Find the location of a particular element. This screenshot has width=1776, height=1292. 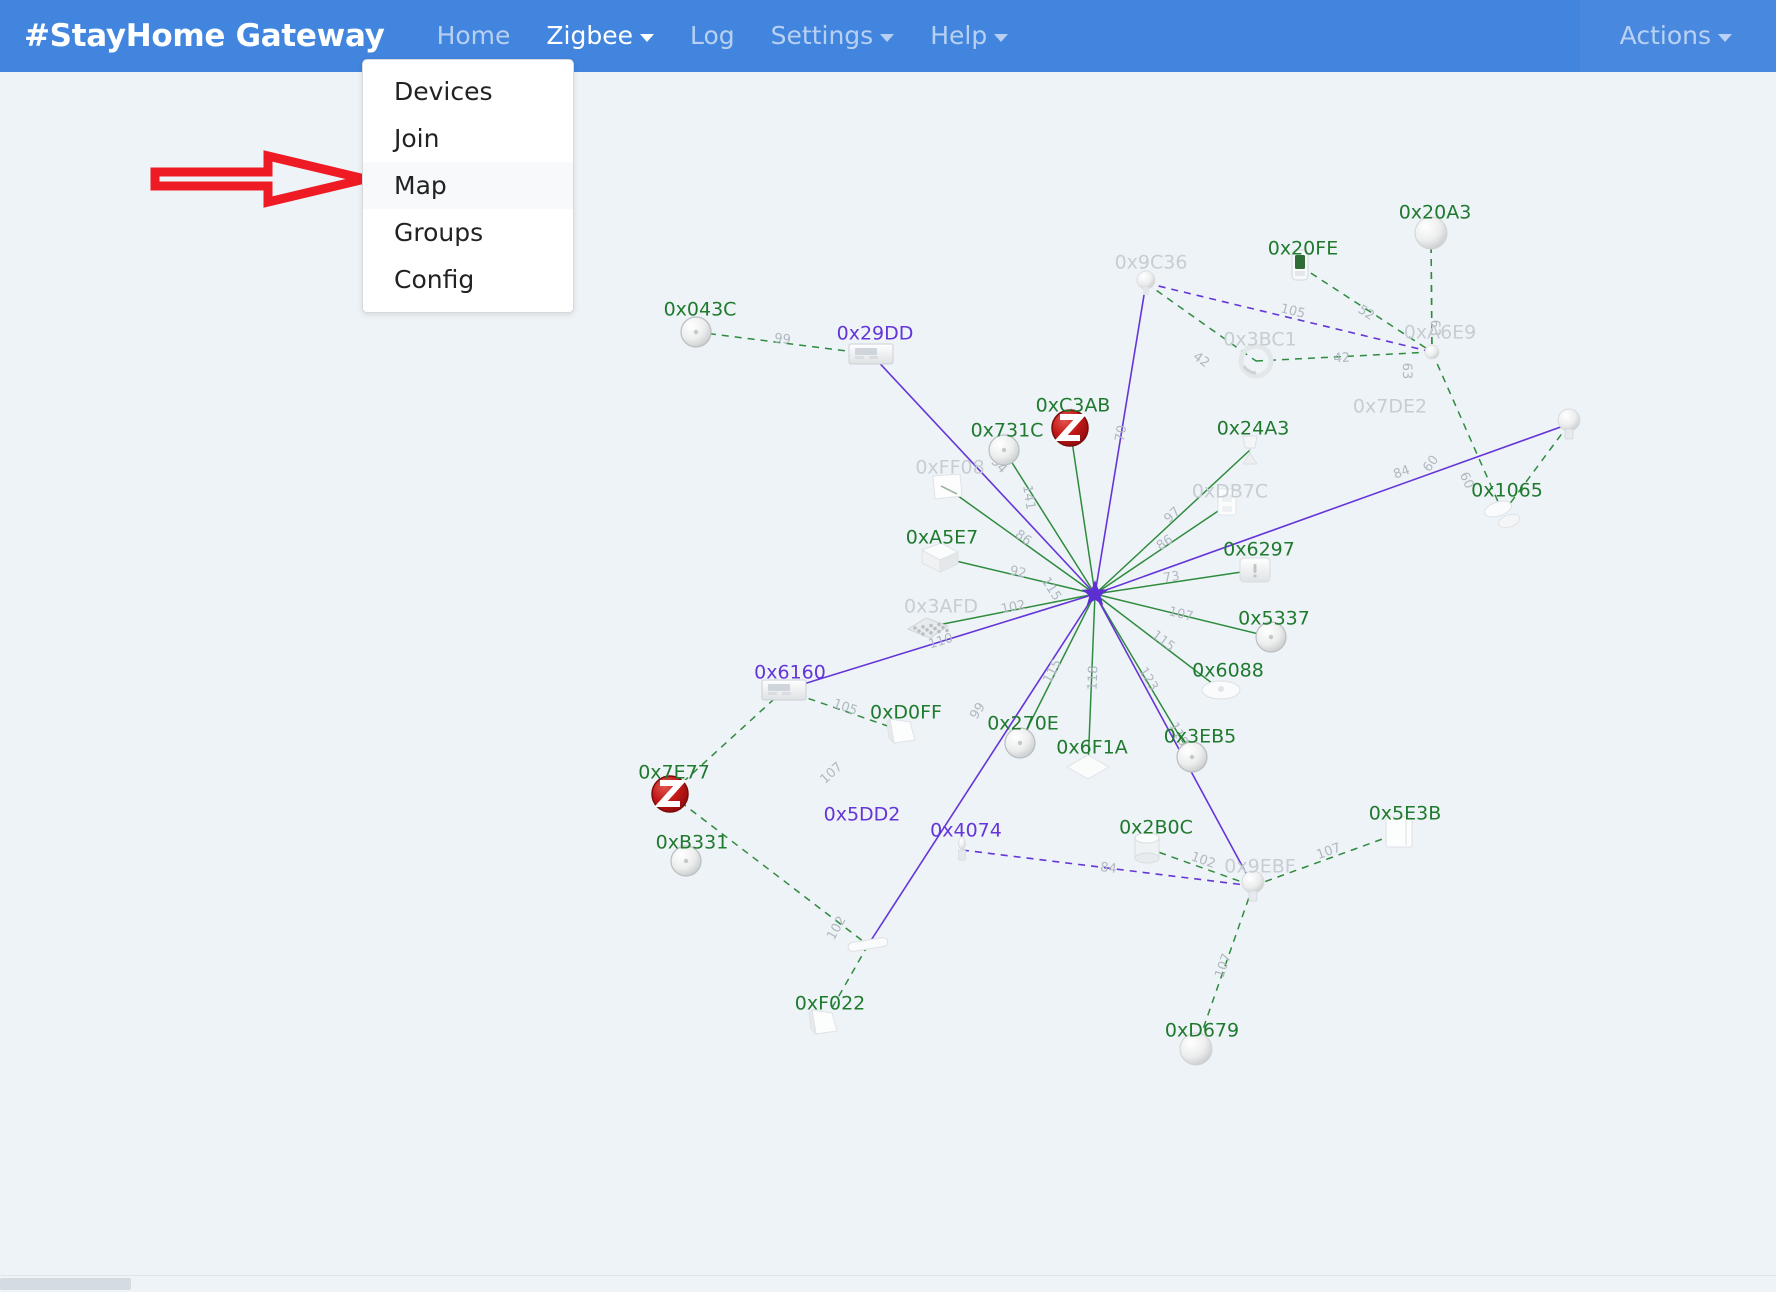

node-label: 0x29DD is located at coordinates (875, 334).